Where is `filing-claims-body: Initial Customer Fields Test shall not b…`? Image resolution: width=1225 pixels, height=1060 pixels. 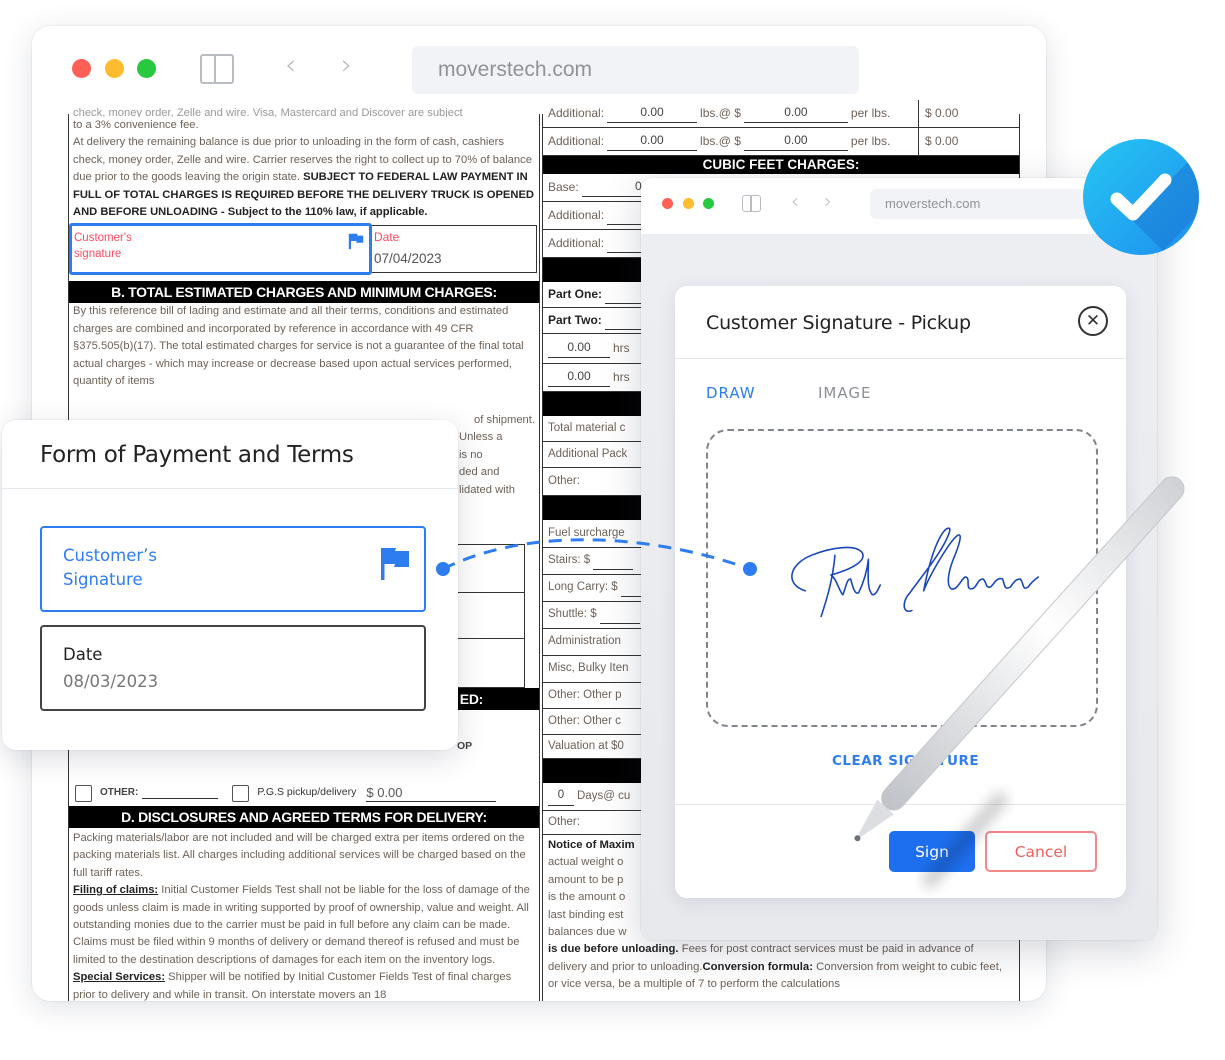
filing-claims-body: Initial Customer Fields Test shall not b… is located at coordinates (301, 925).